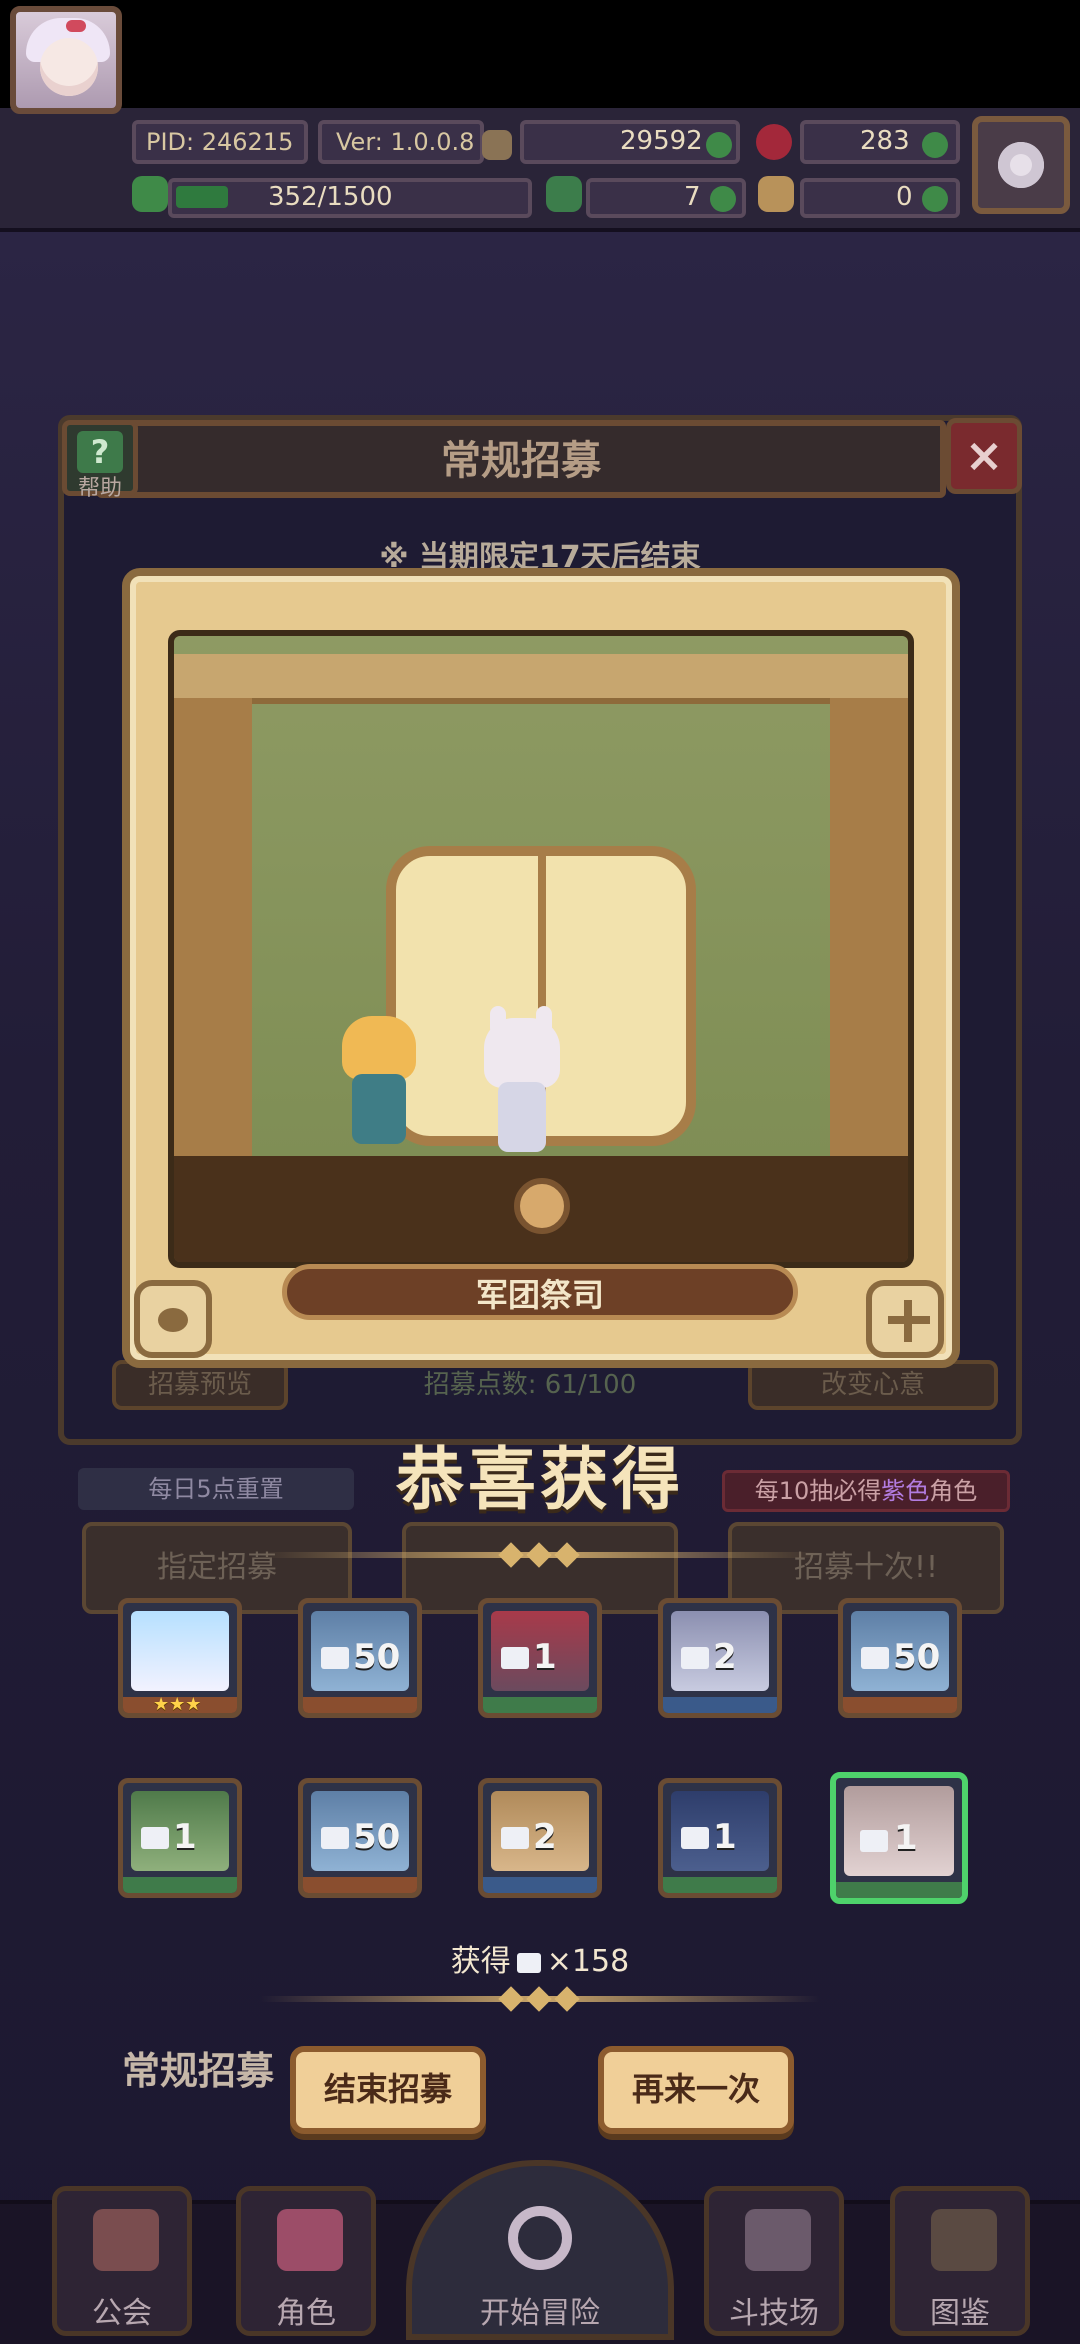 The width and height of the screenshot is (1080, 2344). Describe the element at coordinates (330, 197) in the screenshot. I see `stamina-text: 352/1500` at that location.